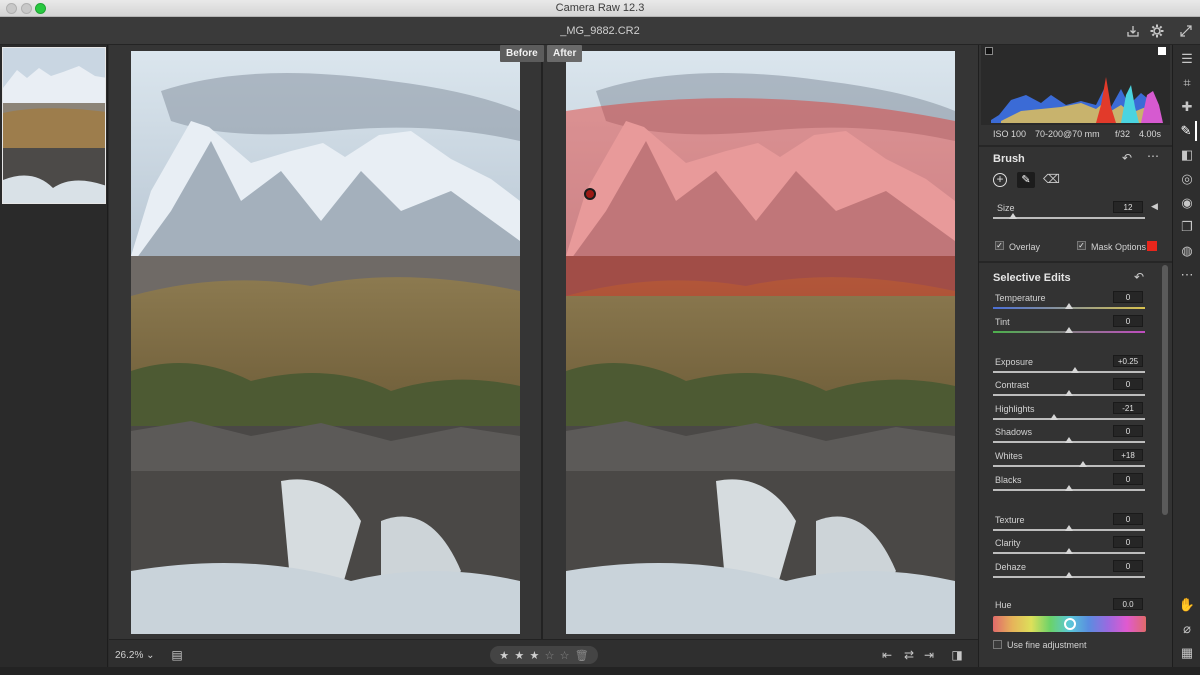  I want to click on trash-icon: 🗑, so click(582, 655).